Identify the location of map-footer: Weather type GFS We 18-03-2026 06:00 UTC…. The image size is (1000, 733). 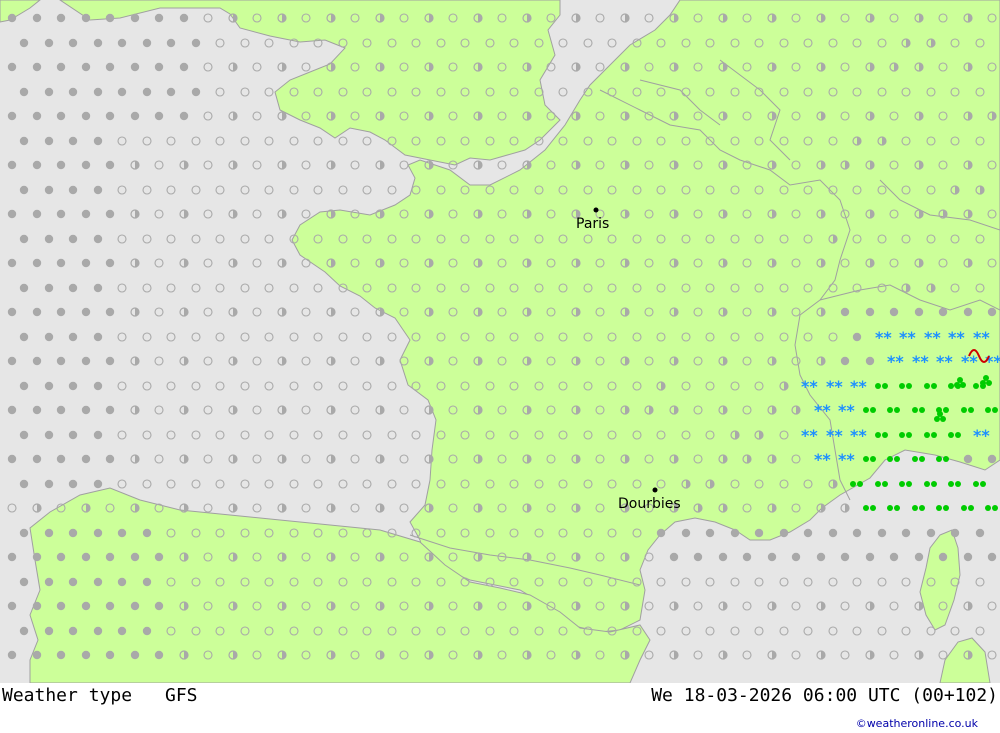
(500, 708).